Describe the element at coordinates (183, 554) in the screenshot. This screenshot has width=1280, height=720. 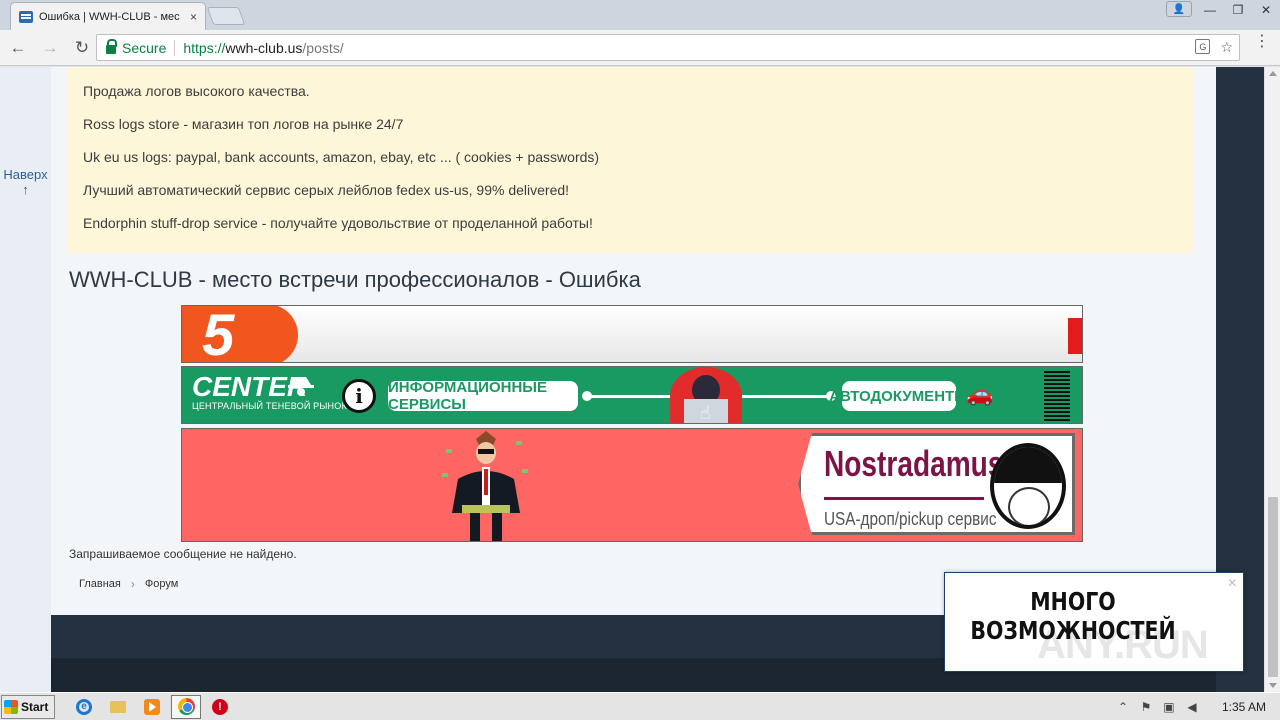
I see `not-found-message: Запрашиваемое сообщение не найдено.` at that location.